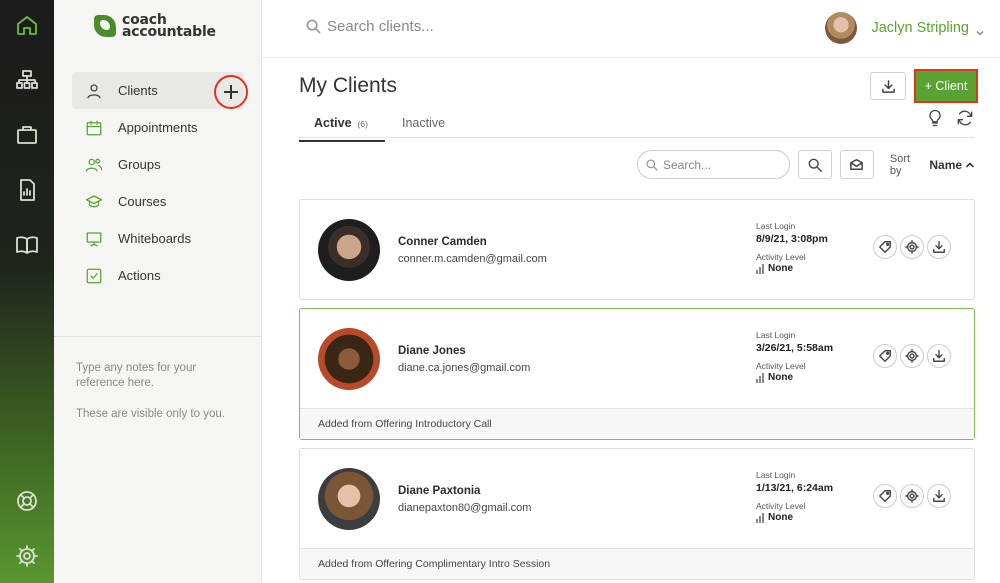 The image size is (1000, 583). Describe the element at coordinates (94, 128) in the screenshot. I see `calendar-icon` at that location.